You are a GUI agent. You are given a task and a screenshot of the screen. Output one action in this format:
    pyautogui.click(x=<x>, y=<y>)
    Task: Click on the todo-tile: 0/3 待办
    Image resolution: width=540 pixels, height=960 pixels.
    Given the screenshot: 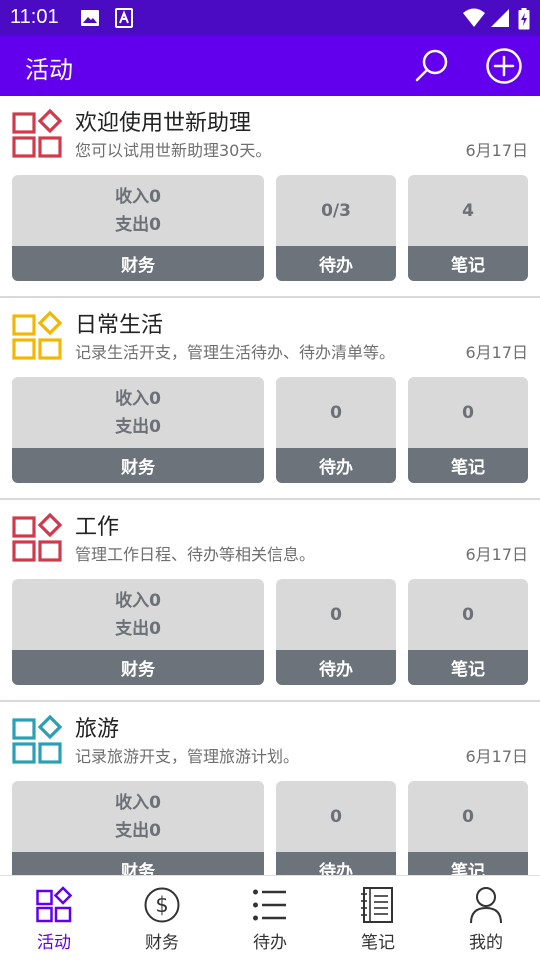 What is the action you would take?
    pyautogui.click(x=336, y=228)
    